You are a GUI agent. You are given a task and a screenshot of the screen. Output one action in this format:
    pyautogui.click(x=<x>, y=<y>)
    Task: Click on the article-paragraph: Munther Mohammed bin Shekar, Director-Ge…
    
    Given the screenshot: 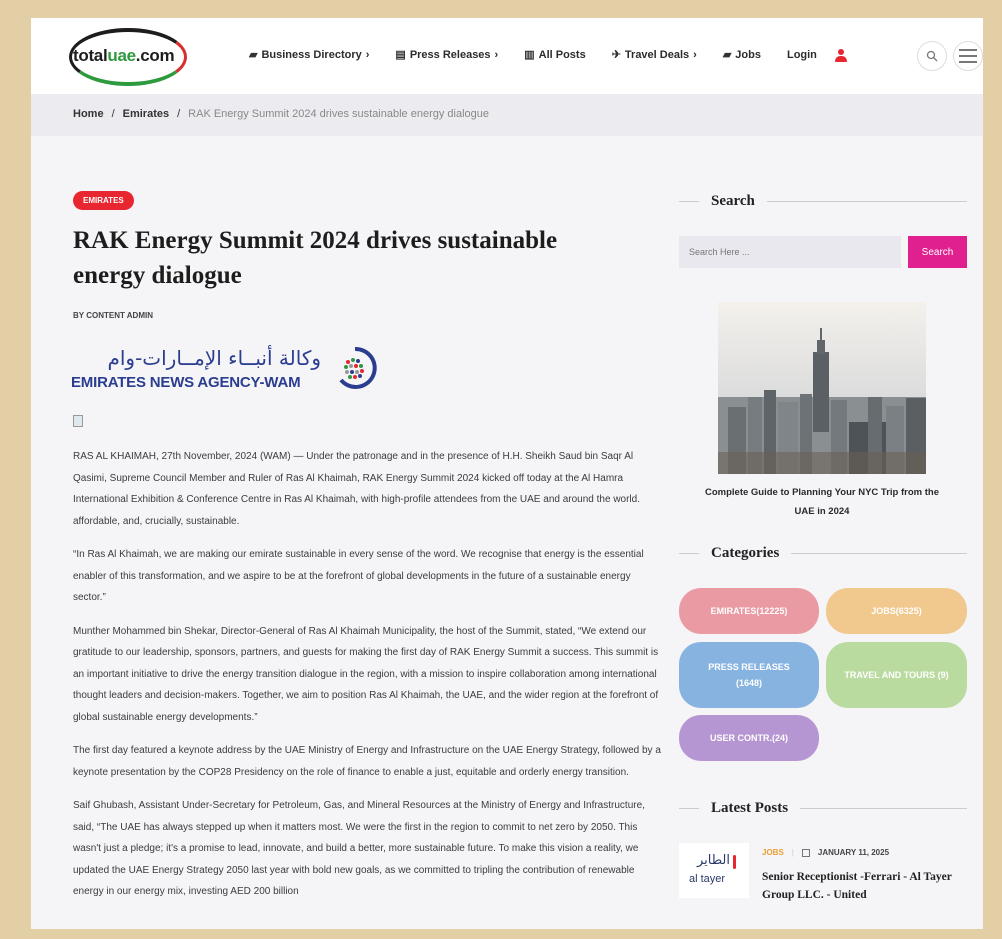 What is the action you would take?
    pyautogui.click(x=366, y=674)
    